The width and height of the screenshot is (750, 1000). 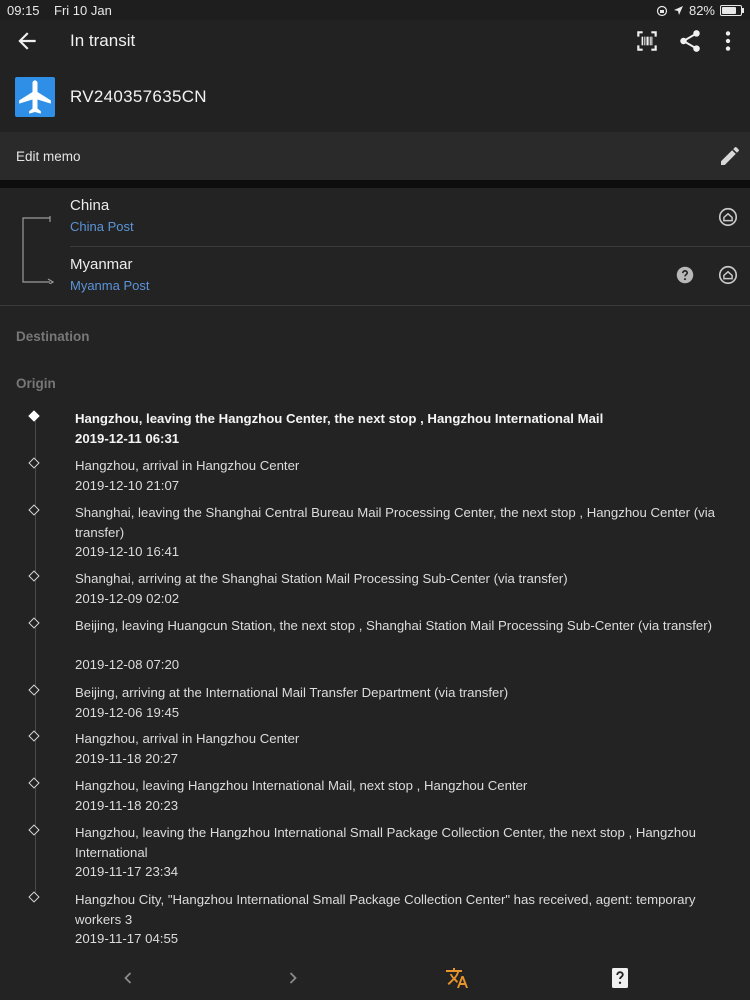 I want to click on carrier-type-badge, so click(x=35, y=97).